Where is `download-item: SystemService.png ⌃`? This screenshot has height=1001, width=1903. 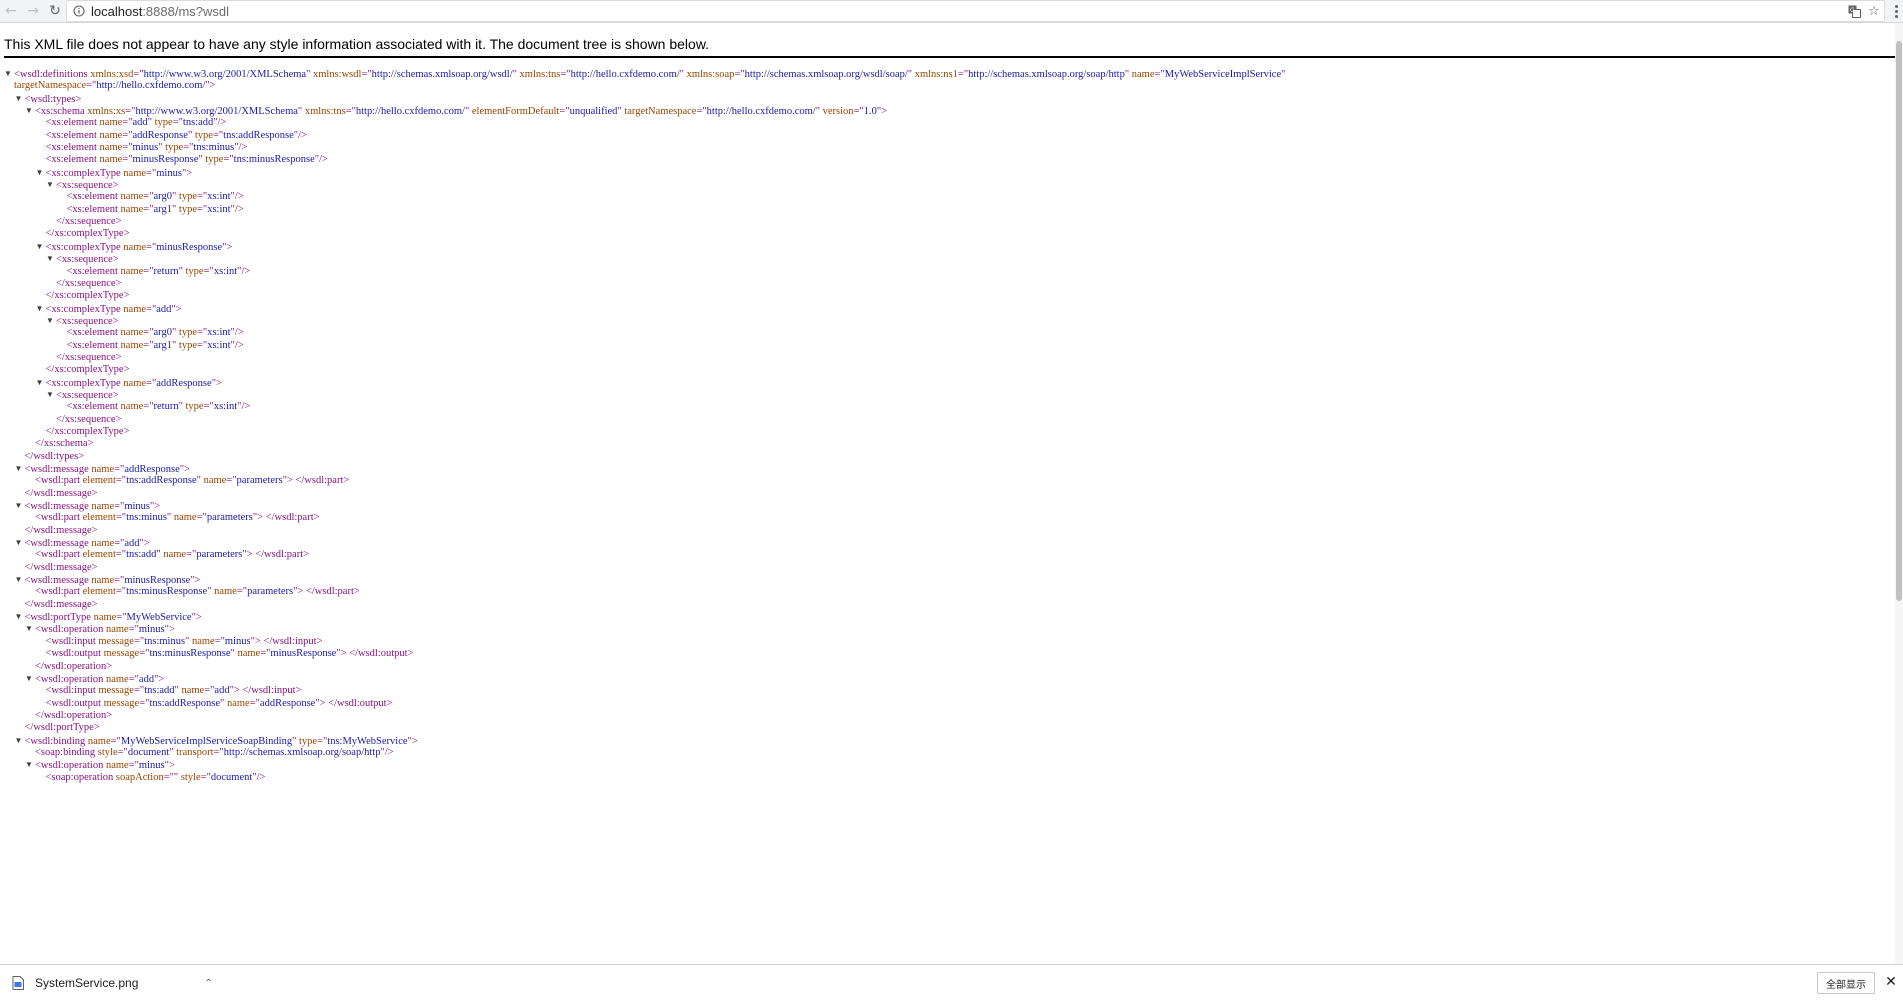 download-item: SystemService.png ⌃ is located at coordinates (106, 983).